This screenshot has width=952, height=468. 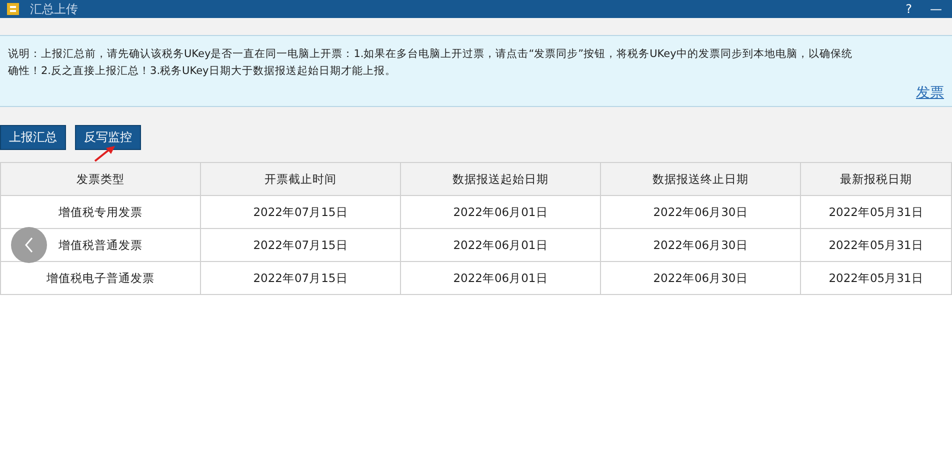 What do you see at coordinates (54, 9) in the screenshot?
I see `window-title: 汇总上传` at bounding box center [54, 9].